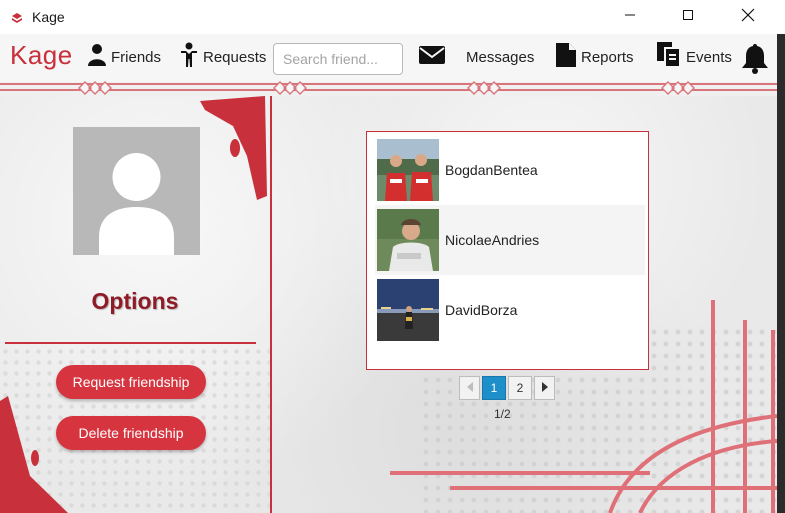 The image size is (785, 513). I want to click on prev-page-button, so click(469, 388).